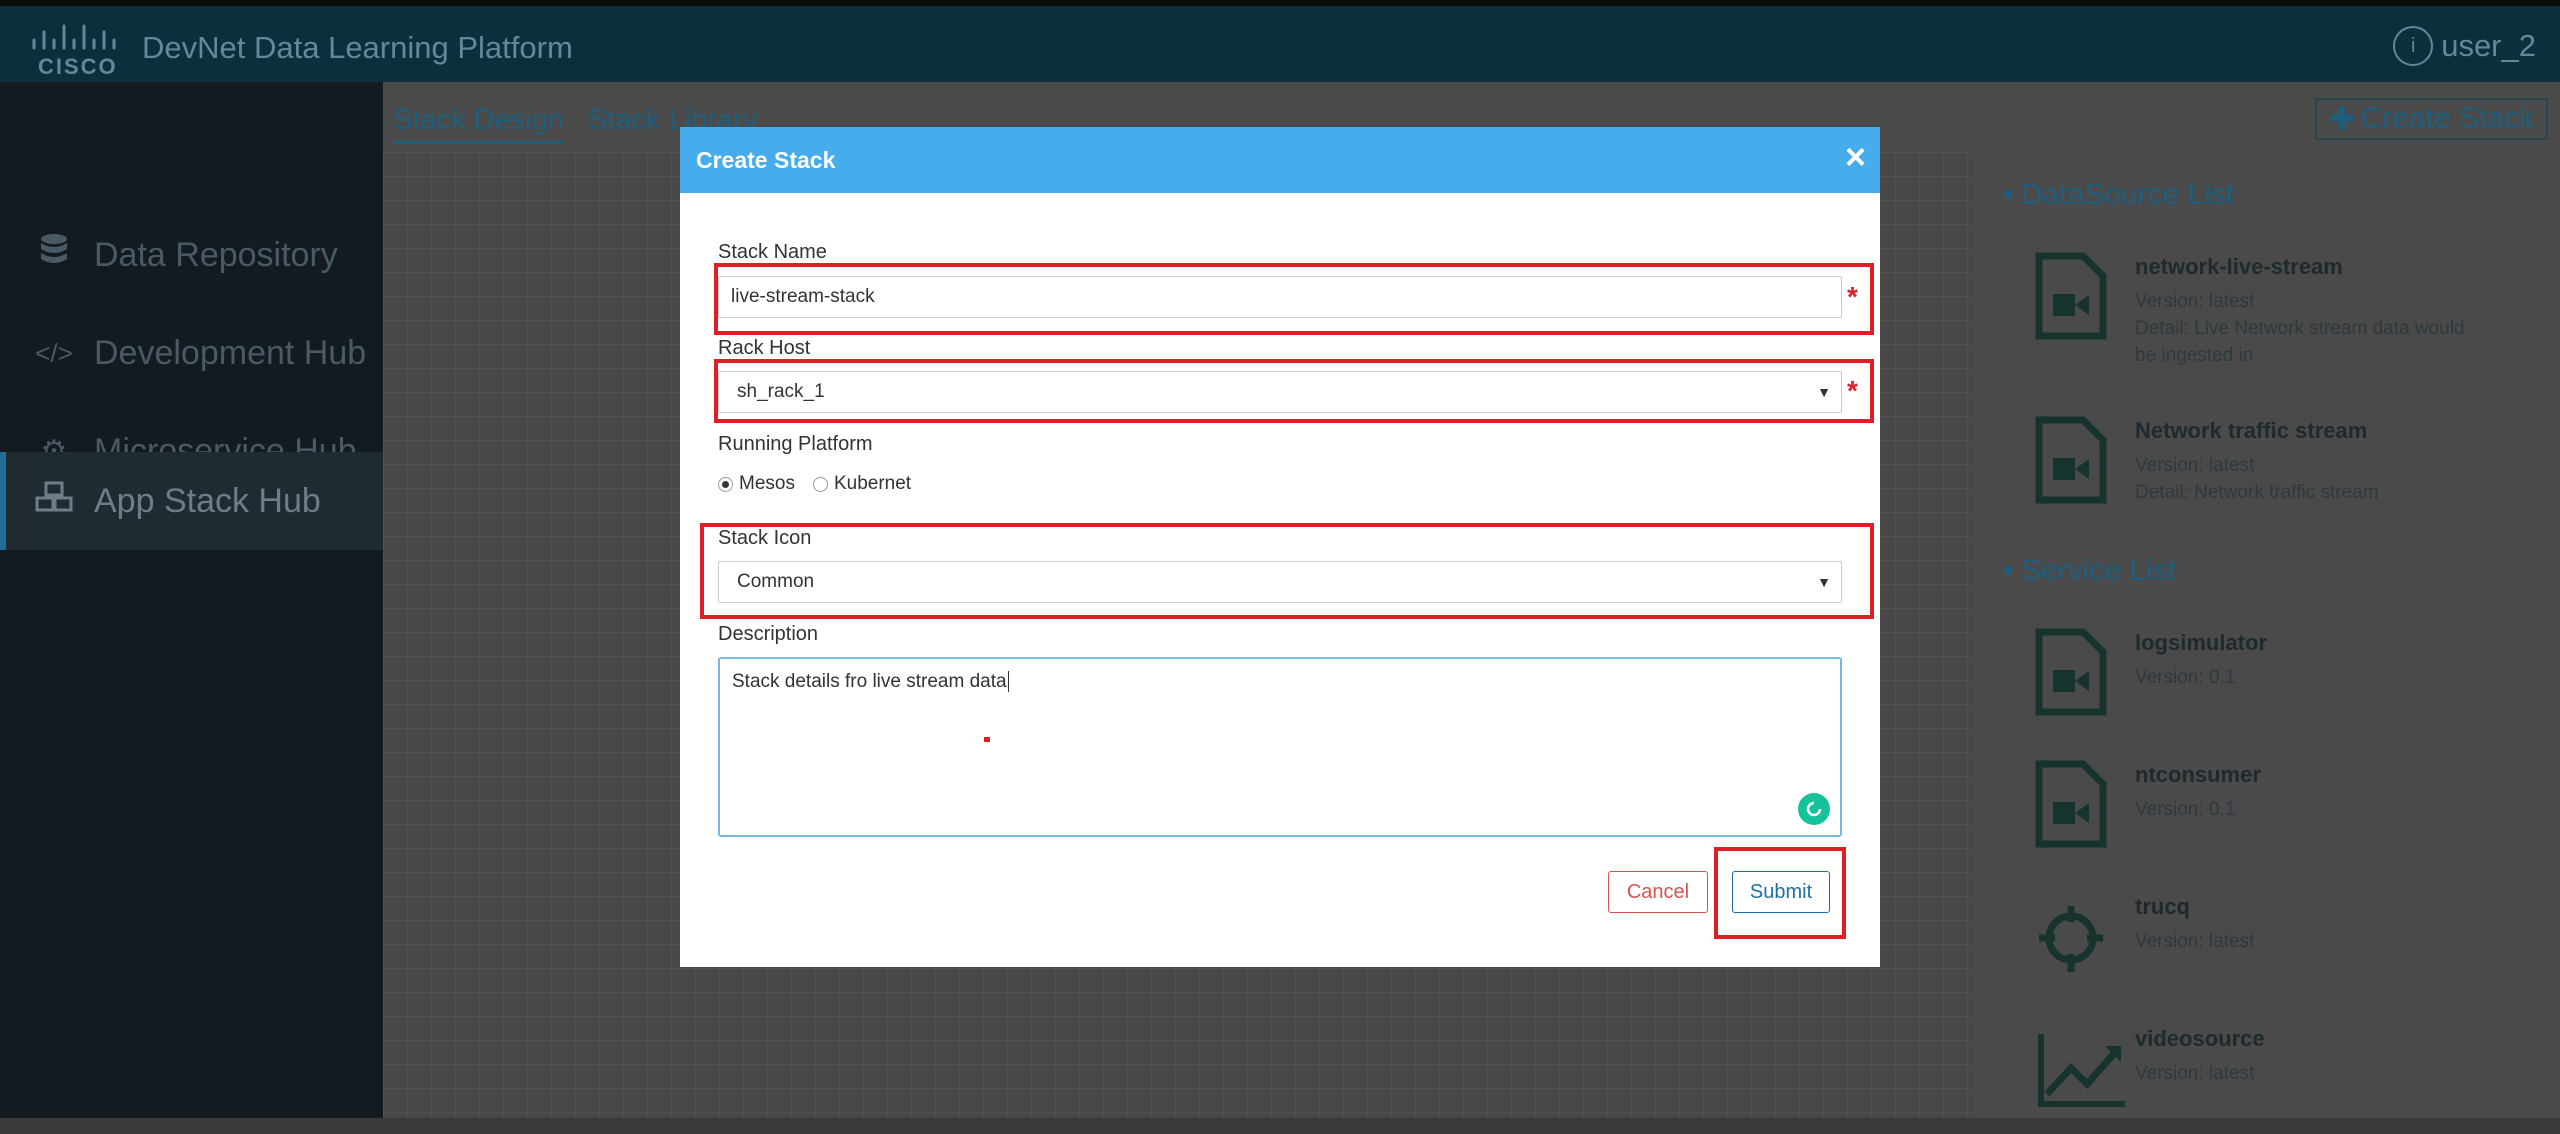  What do you see at coordinates (2413, 46) in the screenshot?
I see `info-icon: i` at bounding box center [2413, 46].